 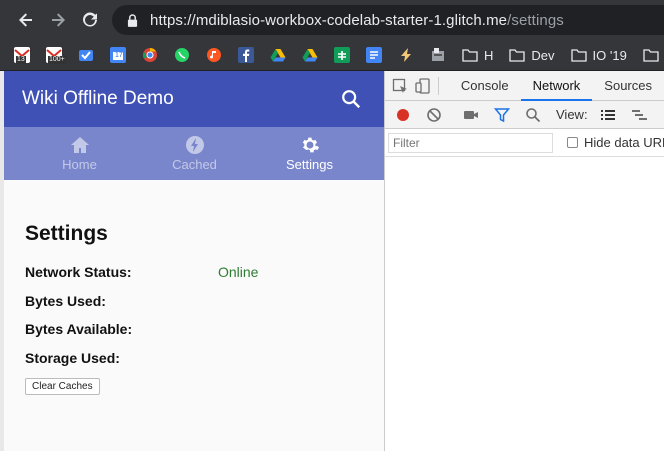 I want to click on gmail-count-badge: 13, so click(x=21, y=60).